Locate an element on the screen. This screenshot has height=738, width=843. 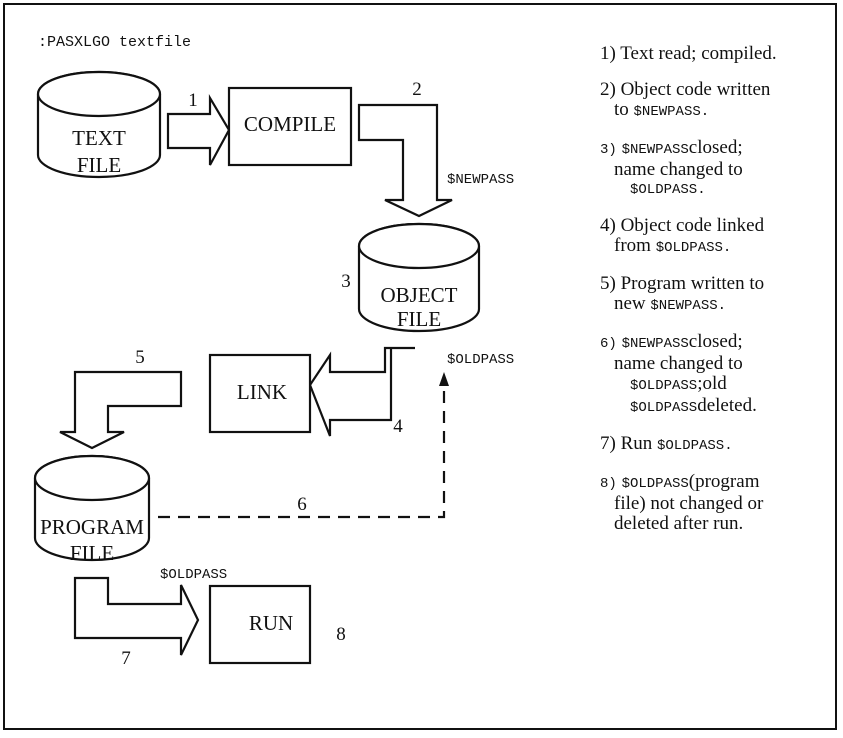
note-7: 7) Run $OLDPASS. is located at coordinates (715, 445).